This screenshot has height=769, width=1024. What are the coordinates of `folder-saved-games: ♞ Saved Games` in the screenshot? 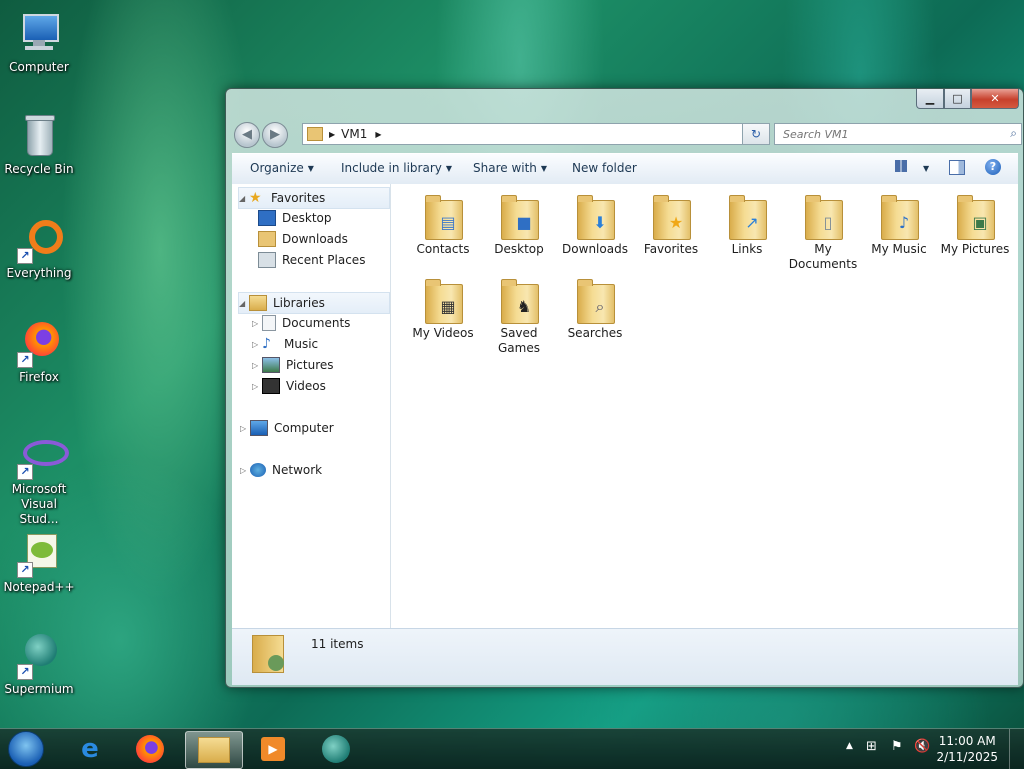 It's located at (519, 316).